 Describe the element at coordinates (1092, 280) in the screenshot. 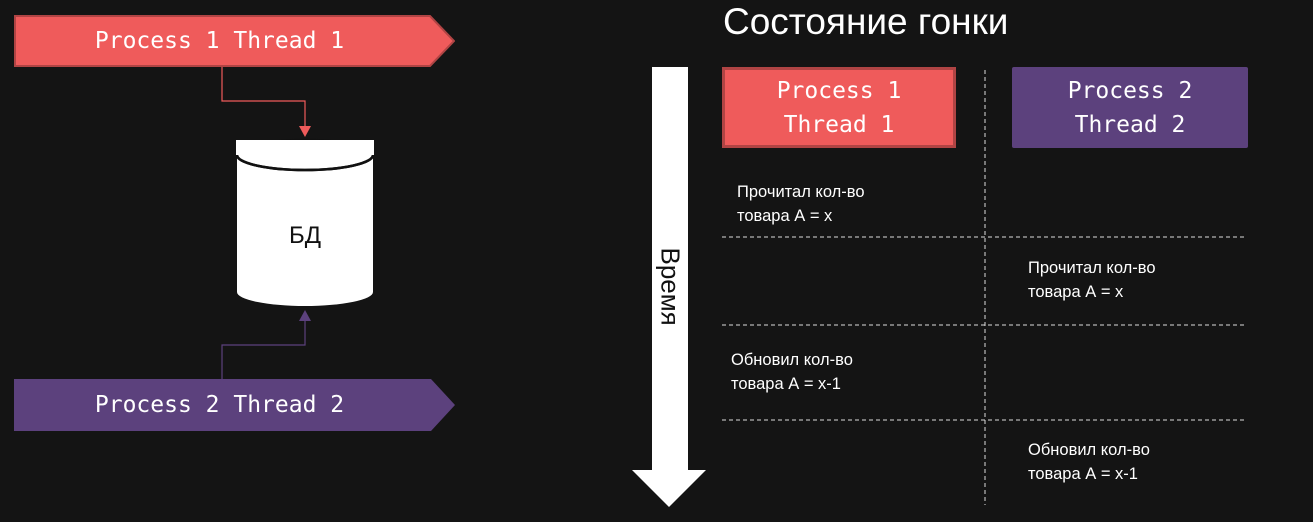

I see `step-2-text: Прочитал кол-во товара А = x` at that location.